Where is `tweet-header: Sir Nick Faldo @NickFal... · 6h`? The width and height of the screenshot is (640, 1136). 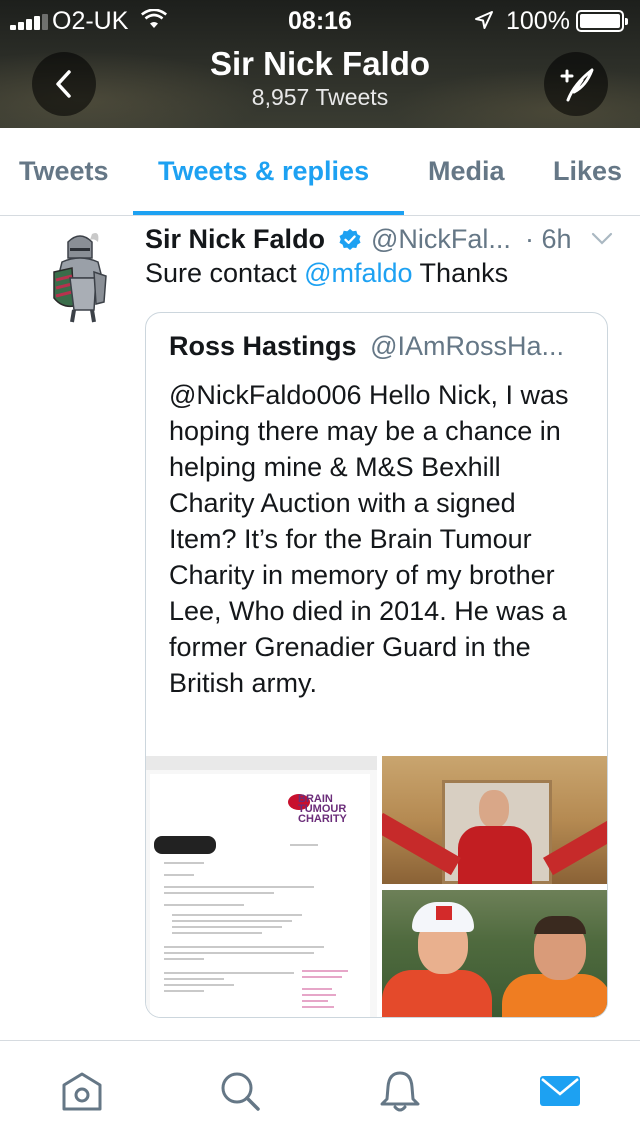
tweet-header: Sir Nick Faldo @NickFal... · 6h is located at coordinates (385, 240).